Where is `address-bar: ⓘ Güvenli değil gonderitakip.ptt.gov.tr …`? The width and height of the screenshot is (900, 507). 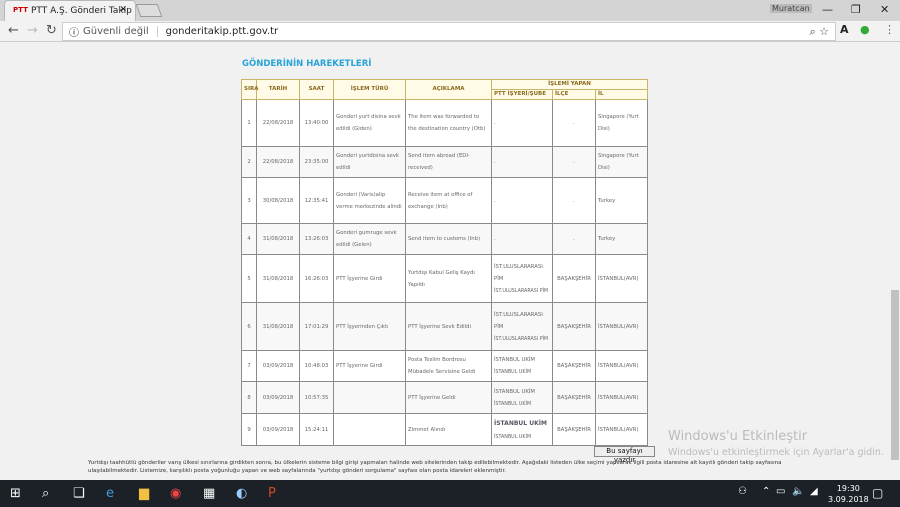 address-bar: ⓘ Güvenli değil gonderitakip.ptt.gov.tr … is located at coordinates (449, 31).